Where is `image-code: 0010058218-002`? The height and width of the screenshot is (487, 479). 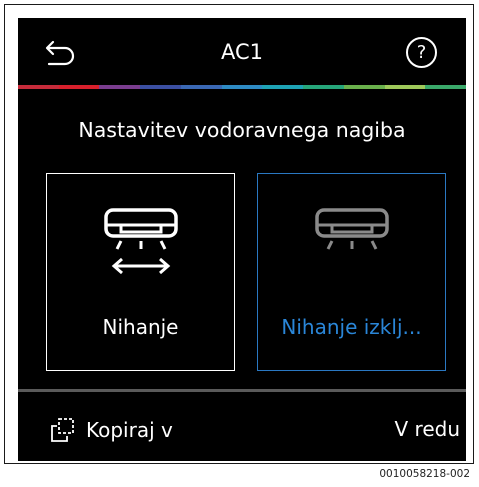 image-code: 0010058218-002 is located at coordinates (424, 474).